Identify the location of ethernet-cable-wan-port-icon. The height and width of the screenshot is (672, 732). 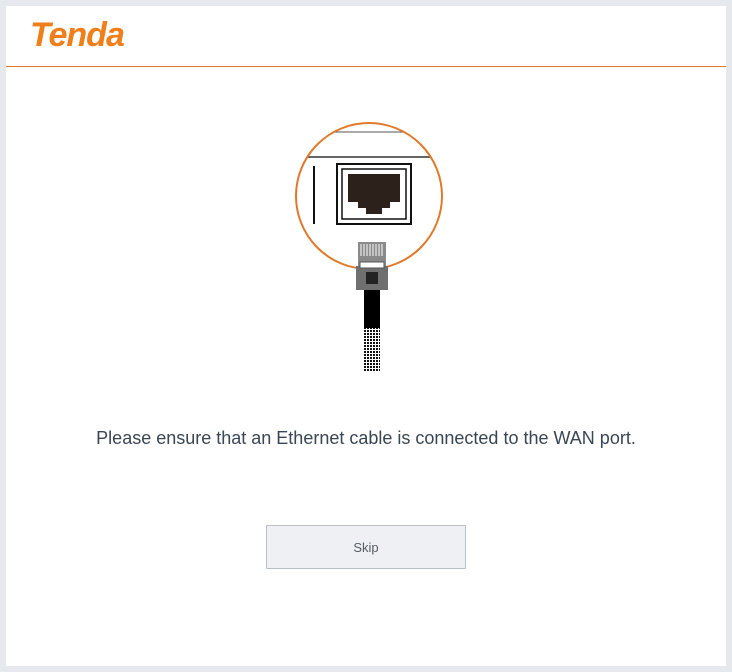
(369, 247).